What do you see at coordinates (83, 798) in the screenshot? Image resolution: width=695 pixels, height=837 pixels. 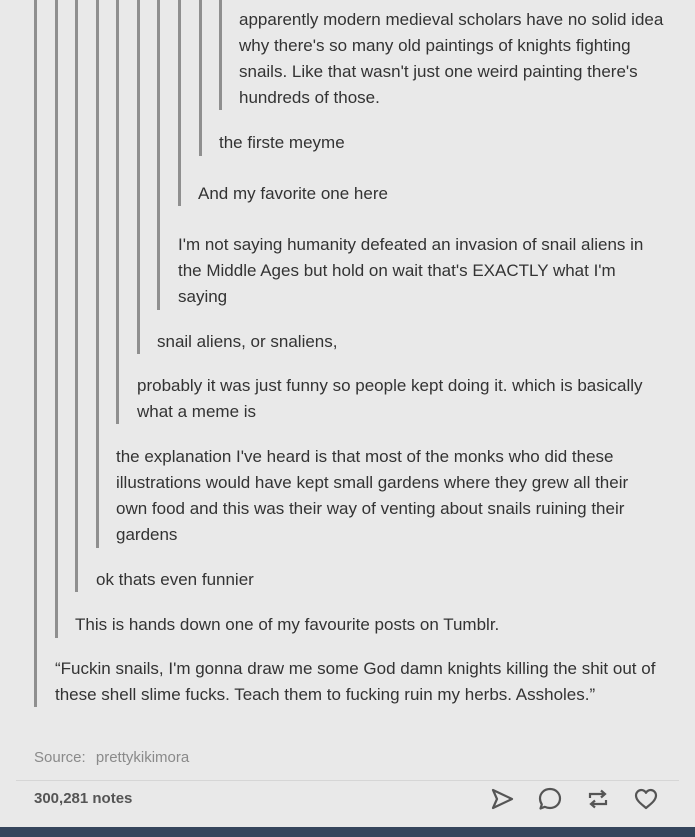 I see `notes-count: 300,281 notes` at bounding box center [83, 798].